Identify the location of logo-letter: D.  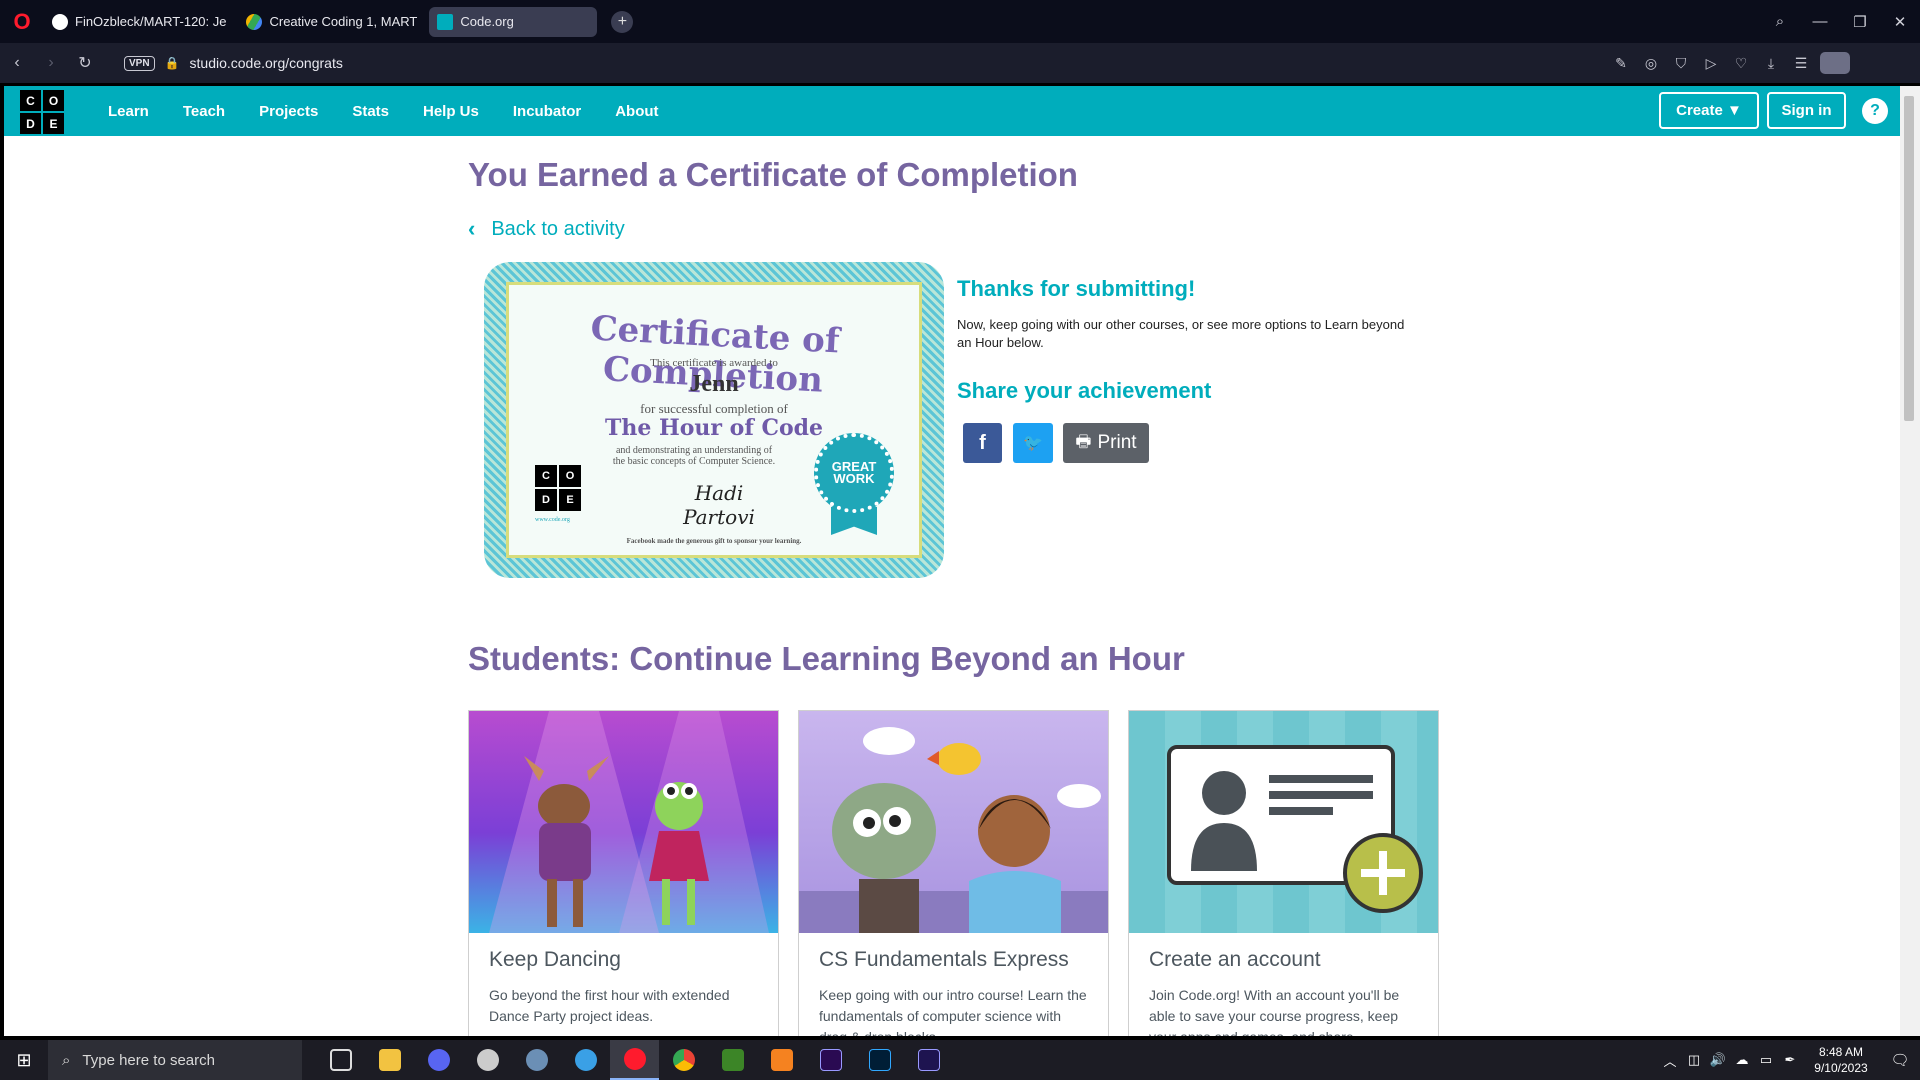
(30, 123).